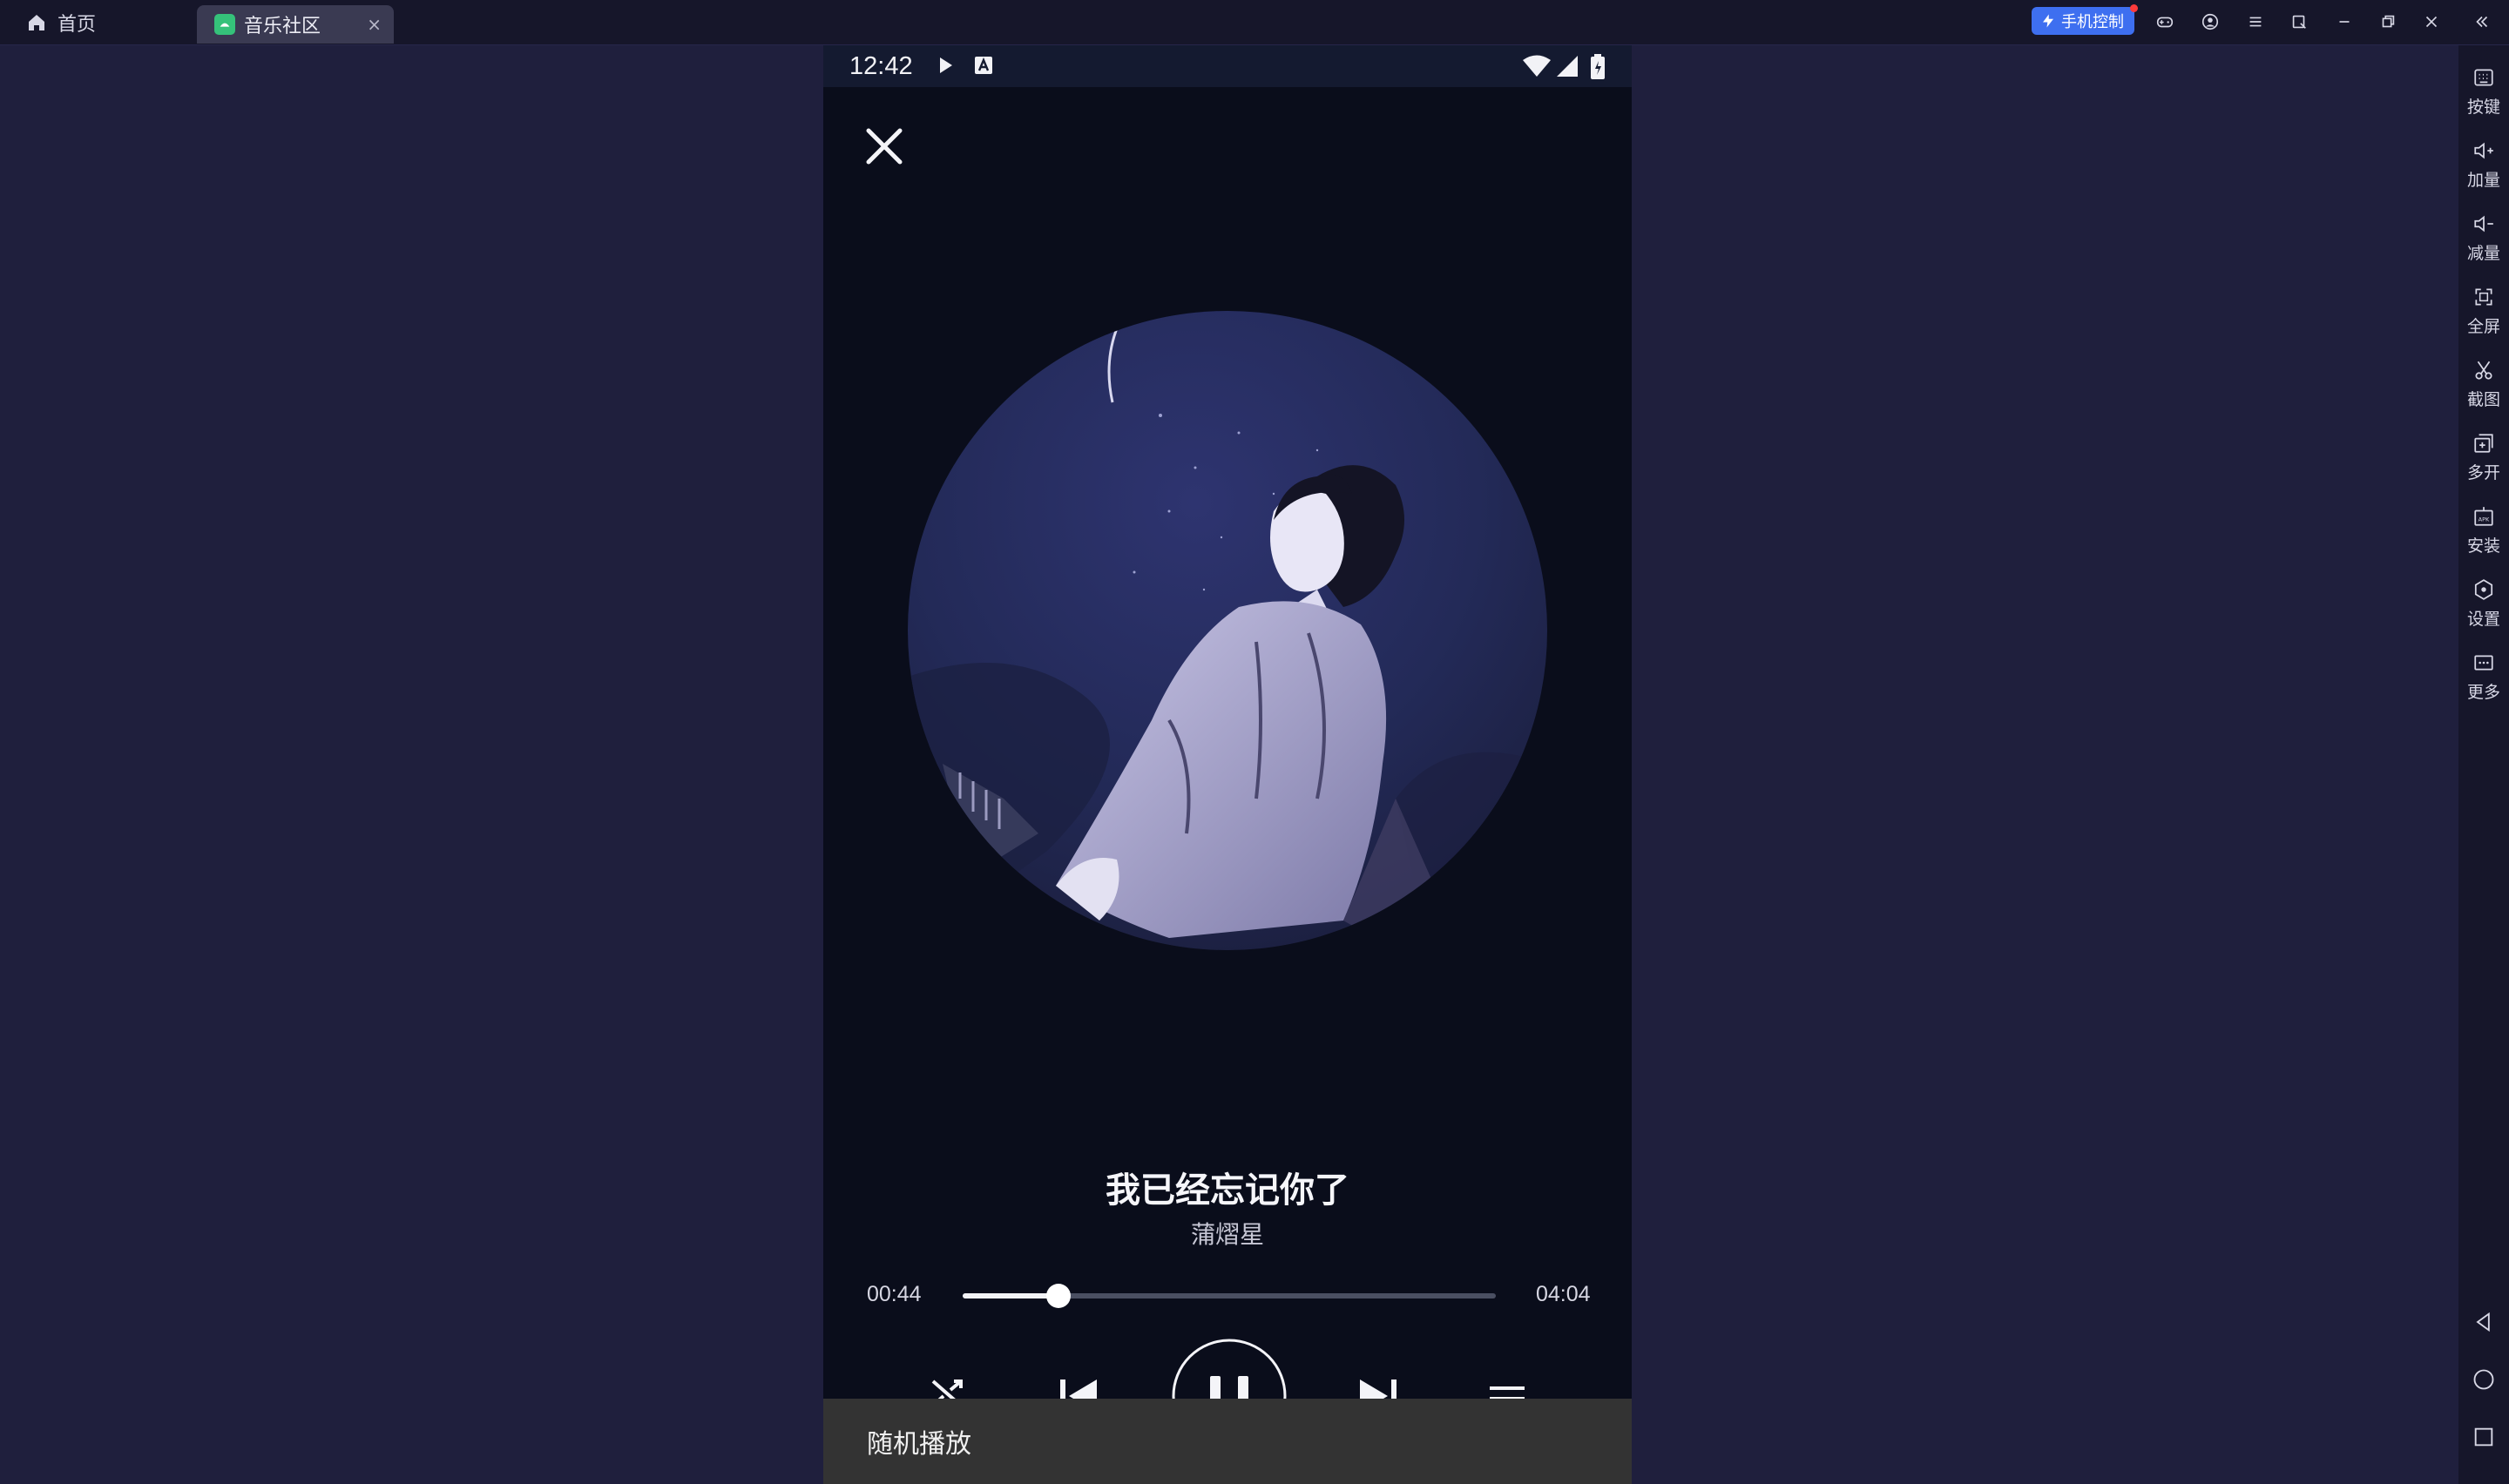 The image size is (2509, 1484). I want to click on sidebar-item-label: 截图, so click(2483, 399).